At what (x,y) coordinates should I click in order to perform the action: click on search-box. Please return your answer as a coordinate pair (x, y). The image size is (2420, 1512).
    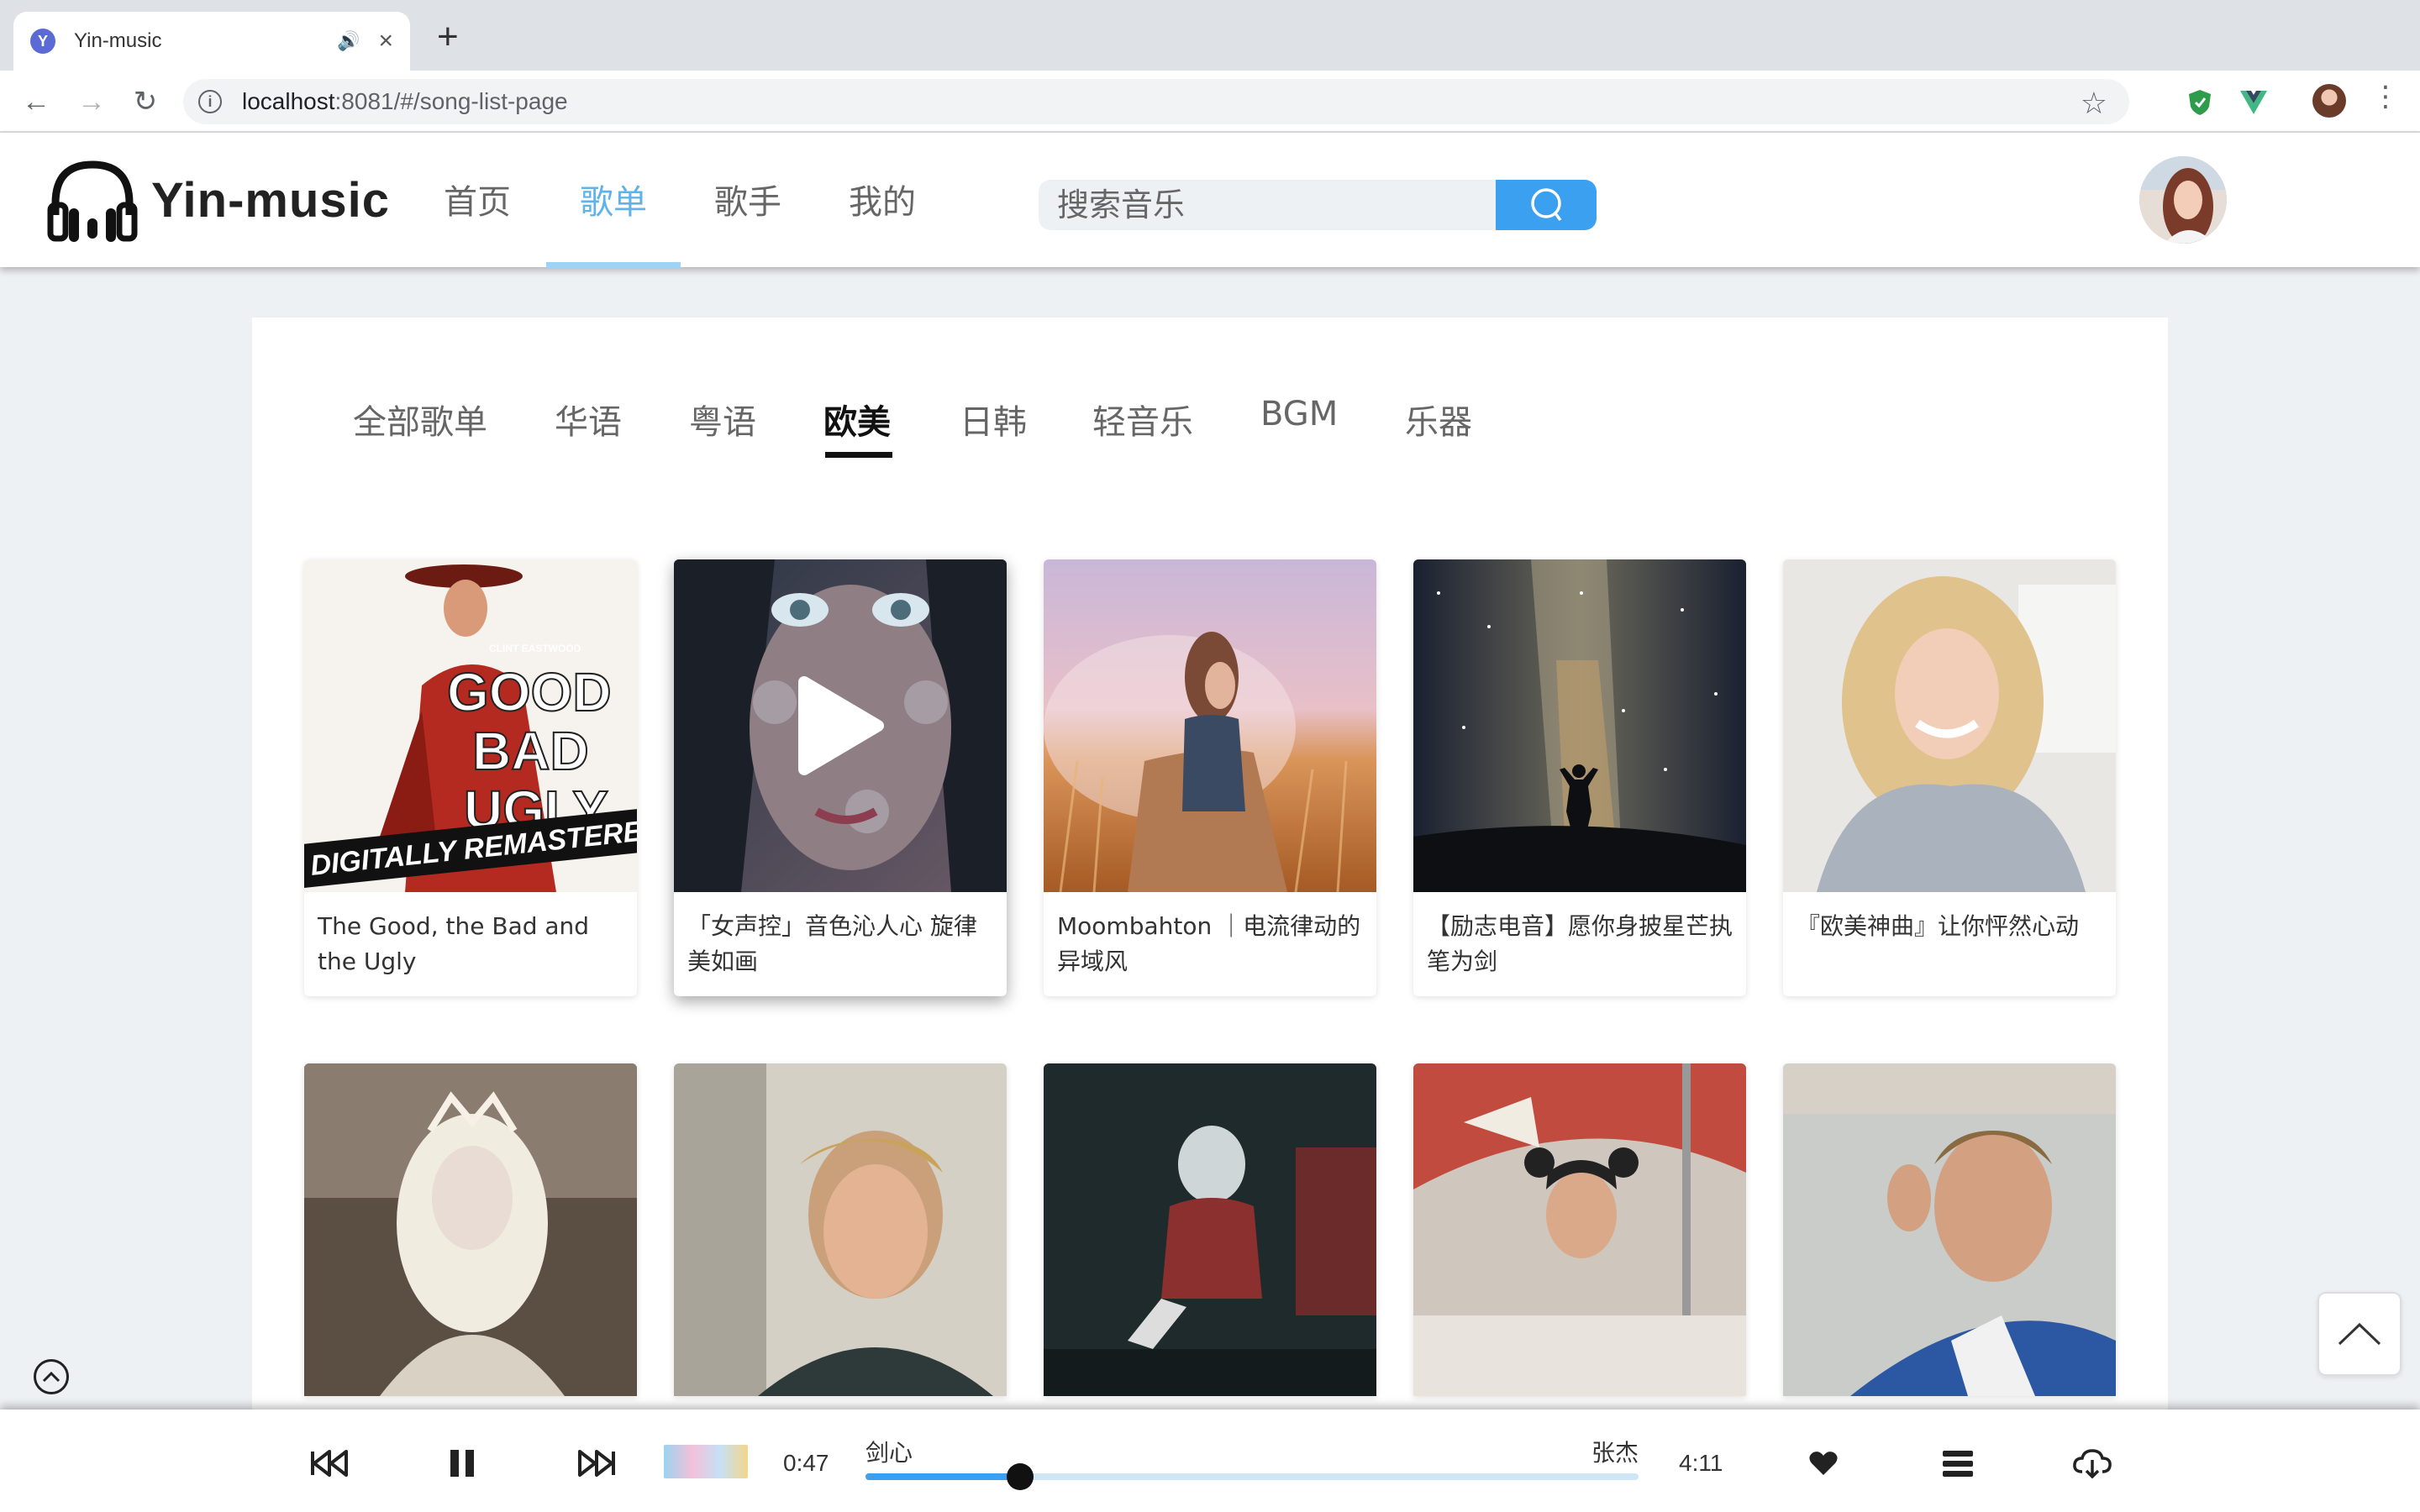
    Looking at the image, I should click on (1318, 205).